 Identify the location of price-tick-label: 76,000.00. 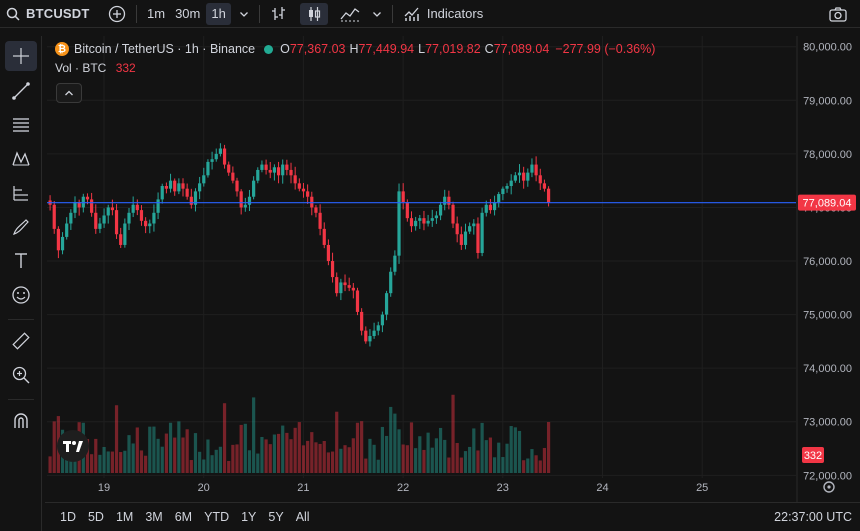
(827, 262).